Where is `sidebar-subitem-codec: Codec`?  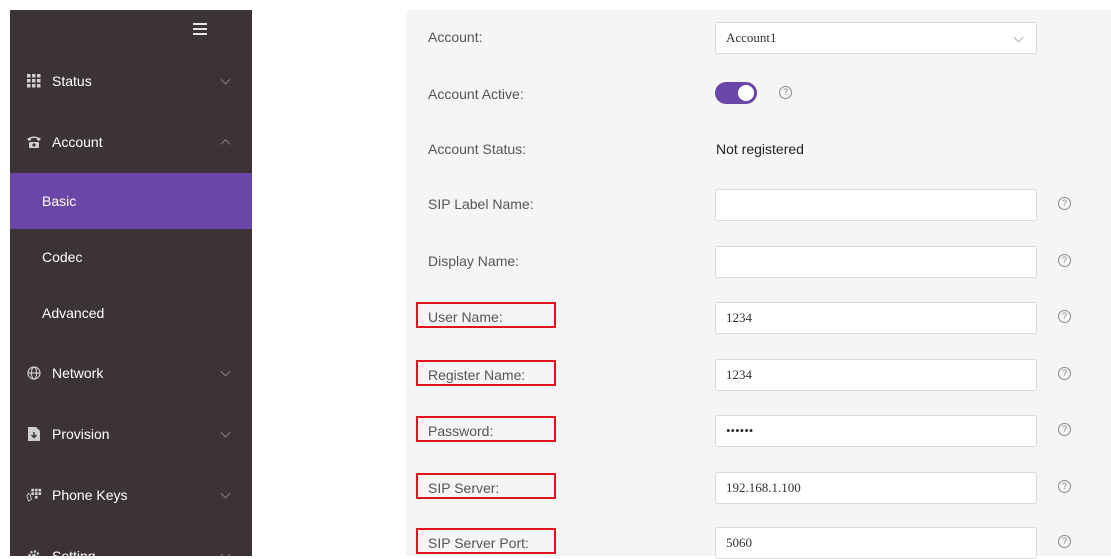 sidebar-subitem-codec: Codec is located at coordinates (131, 257).